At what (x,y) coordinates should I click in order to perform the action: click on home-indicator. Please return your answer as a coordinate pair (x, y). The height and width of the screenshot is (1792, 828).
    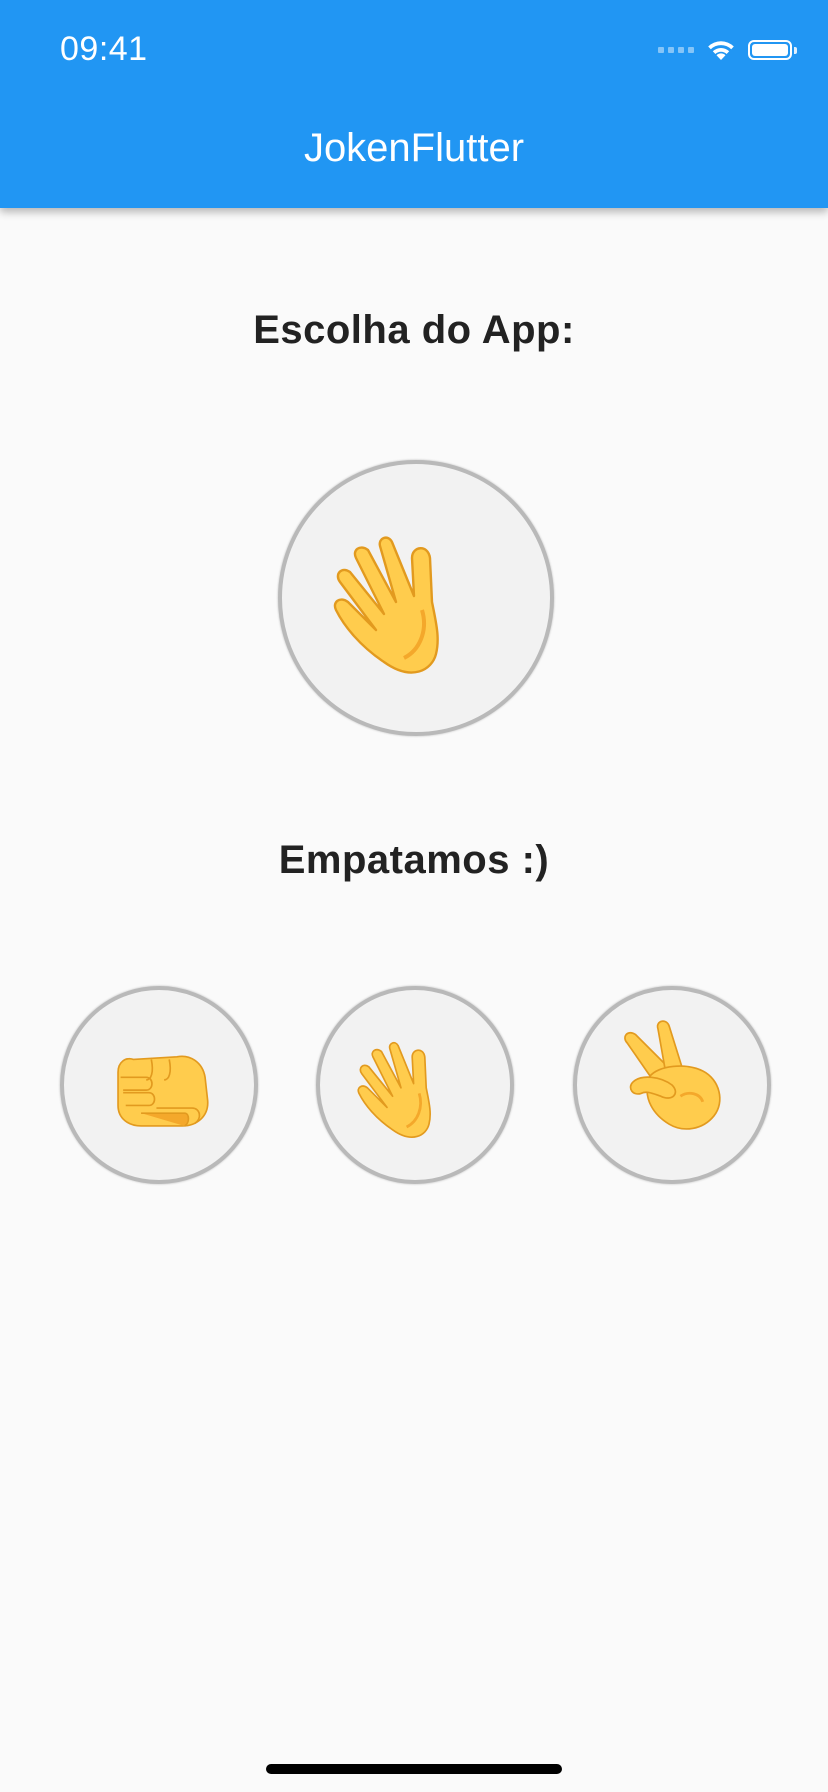
    Looking at the image, I should click on (414, 1769).